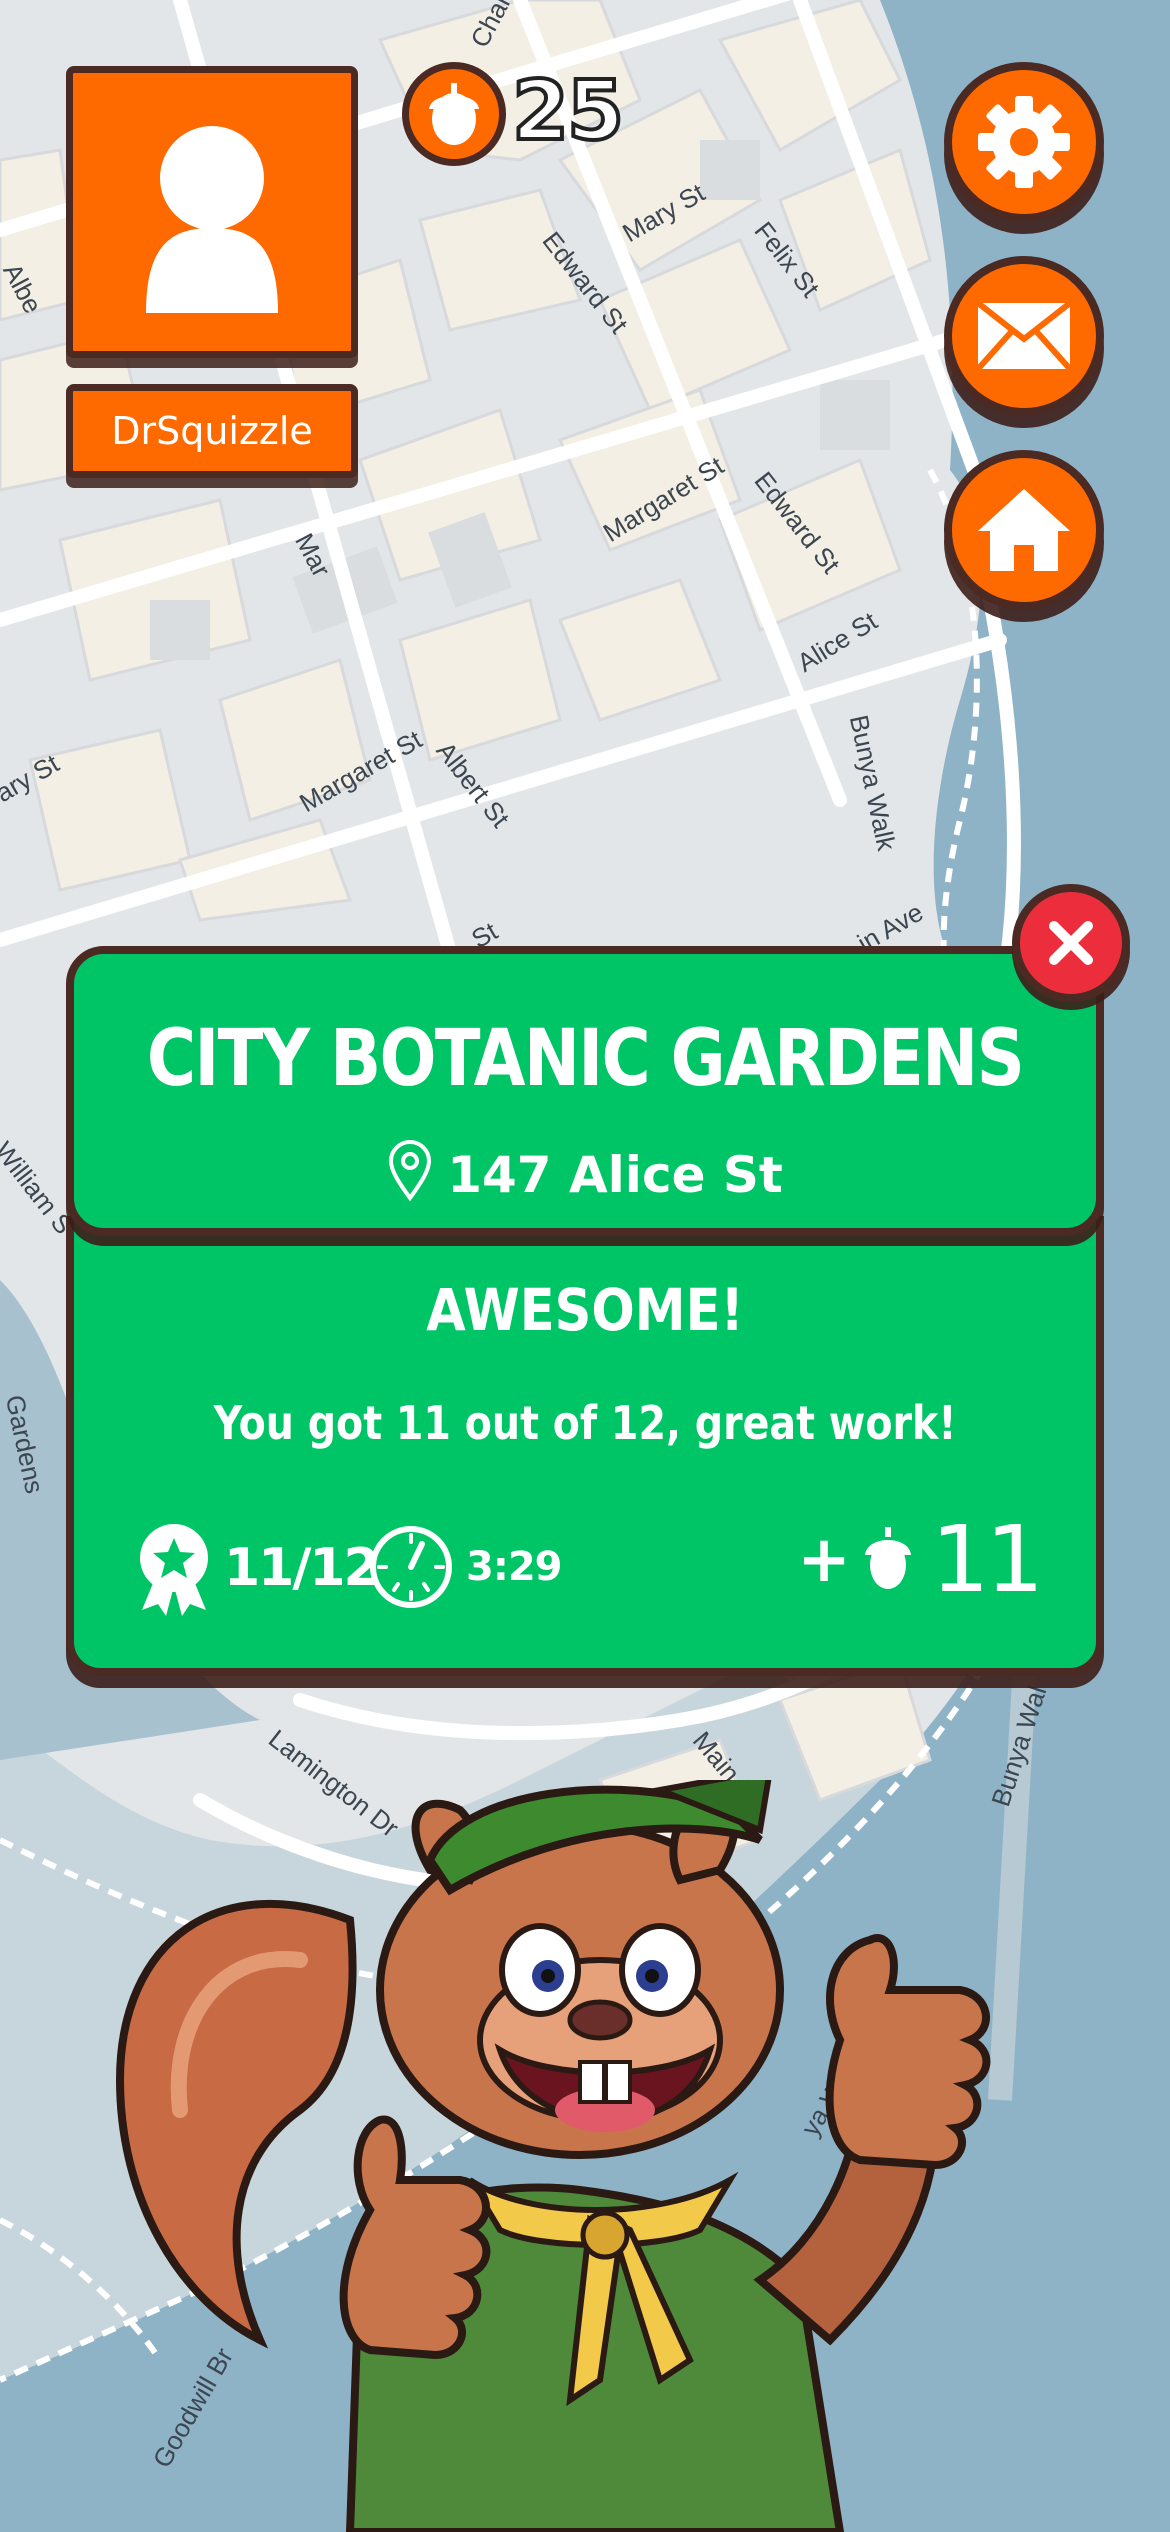 This screenshot has width=1170, height=2532. What do you see at coordinates (212, 431) in the screenshot?
I see `player-username: DrSquizzle` at bounding box center [212, 431].